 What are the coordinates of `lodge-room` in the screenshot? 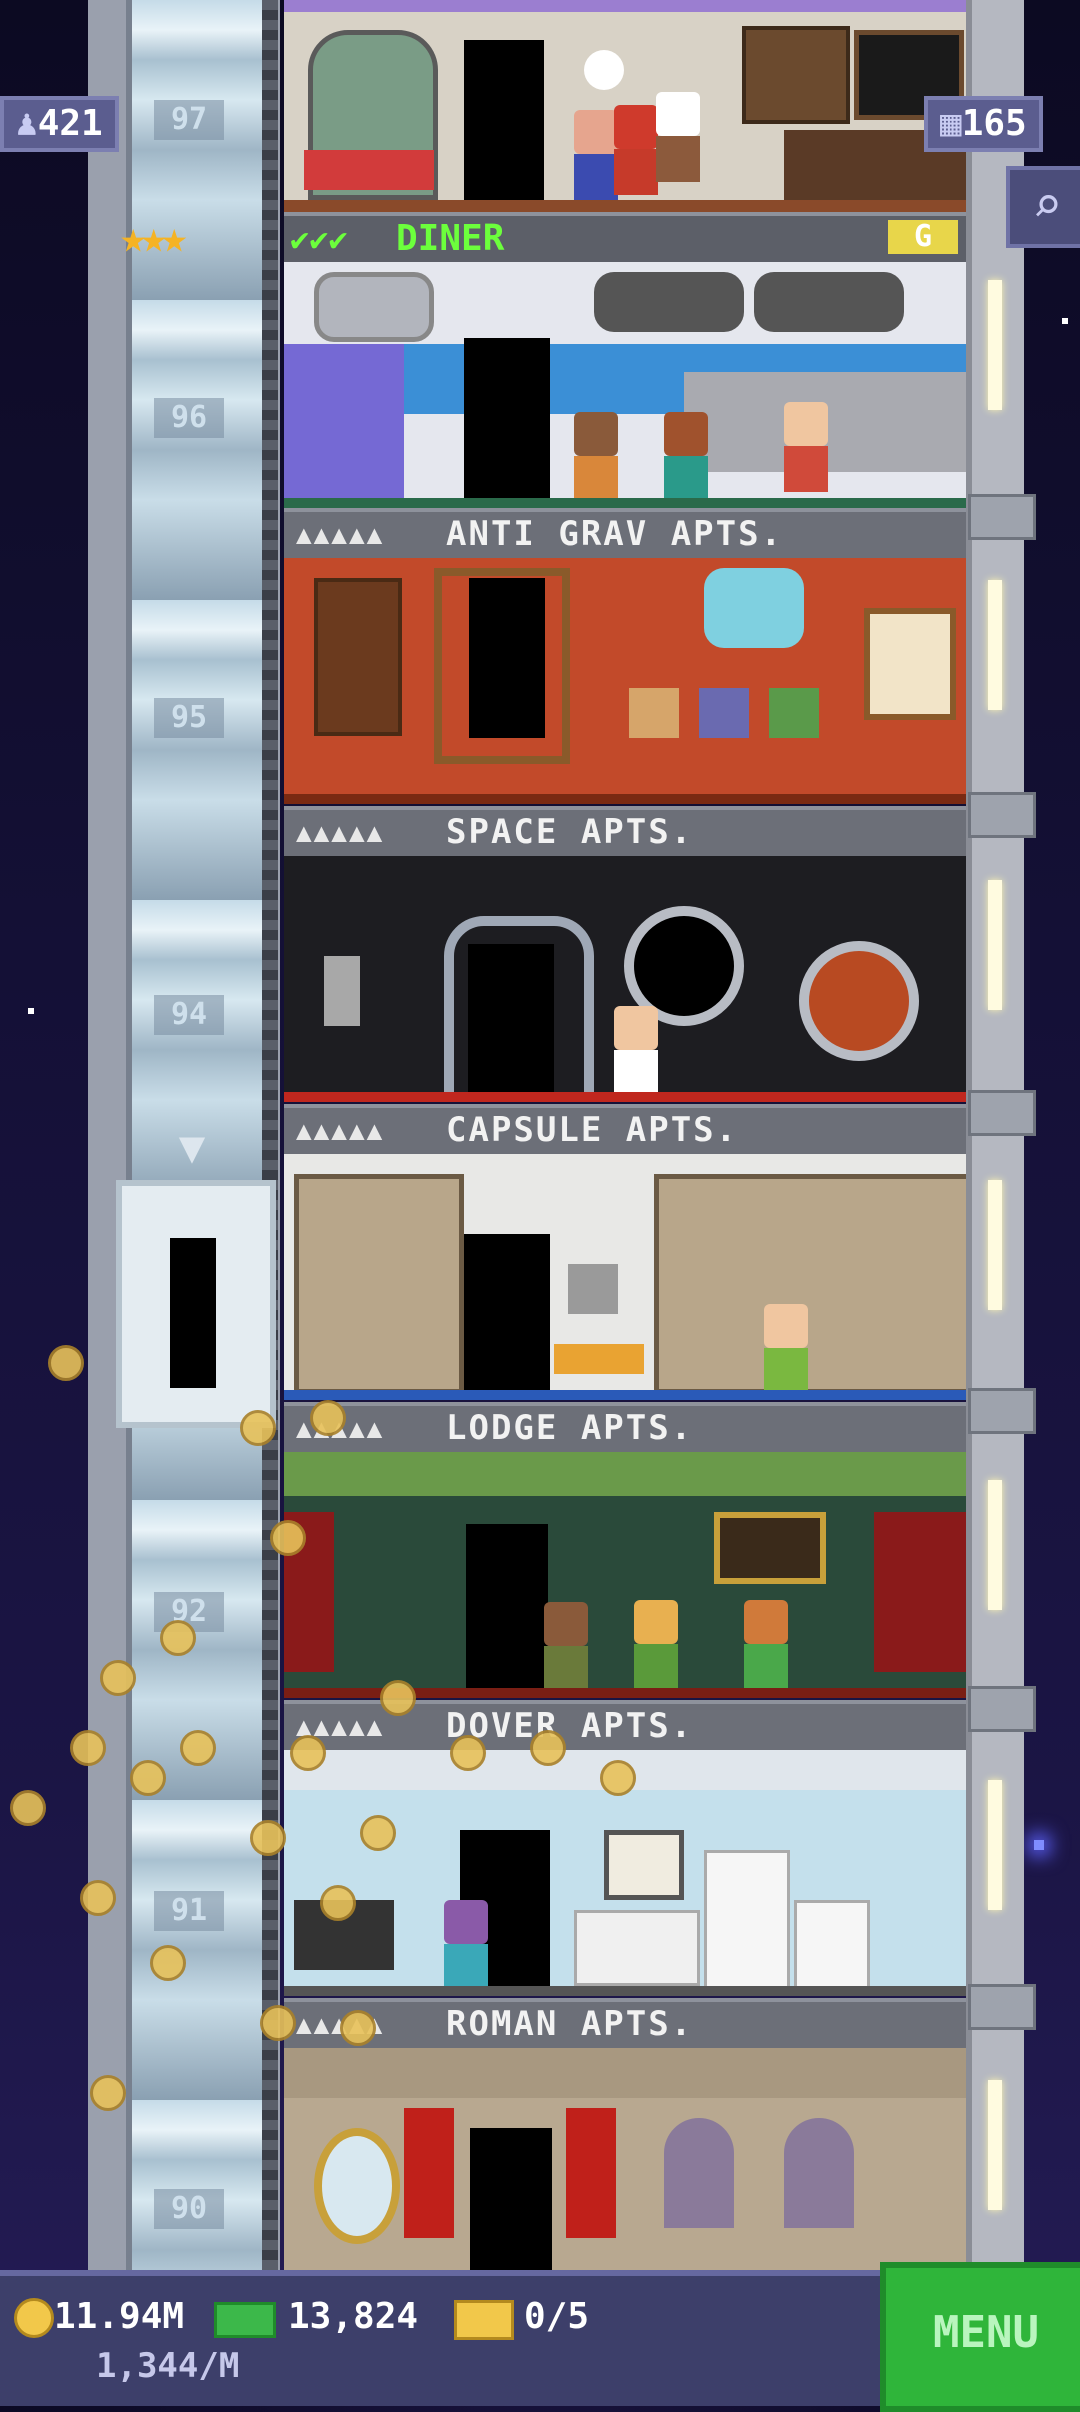 It's located at (625, 1575).